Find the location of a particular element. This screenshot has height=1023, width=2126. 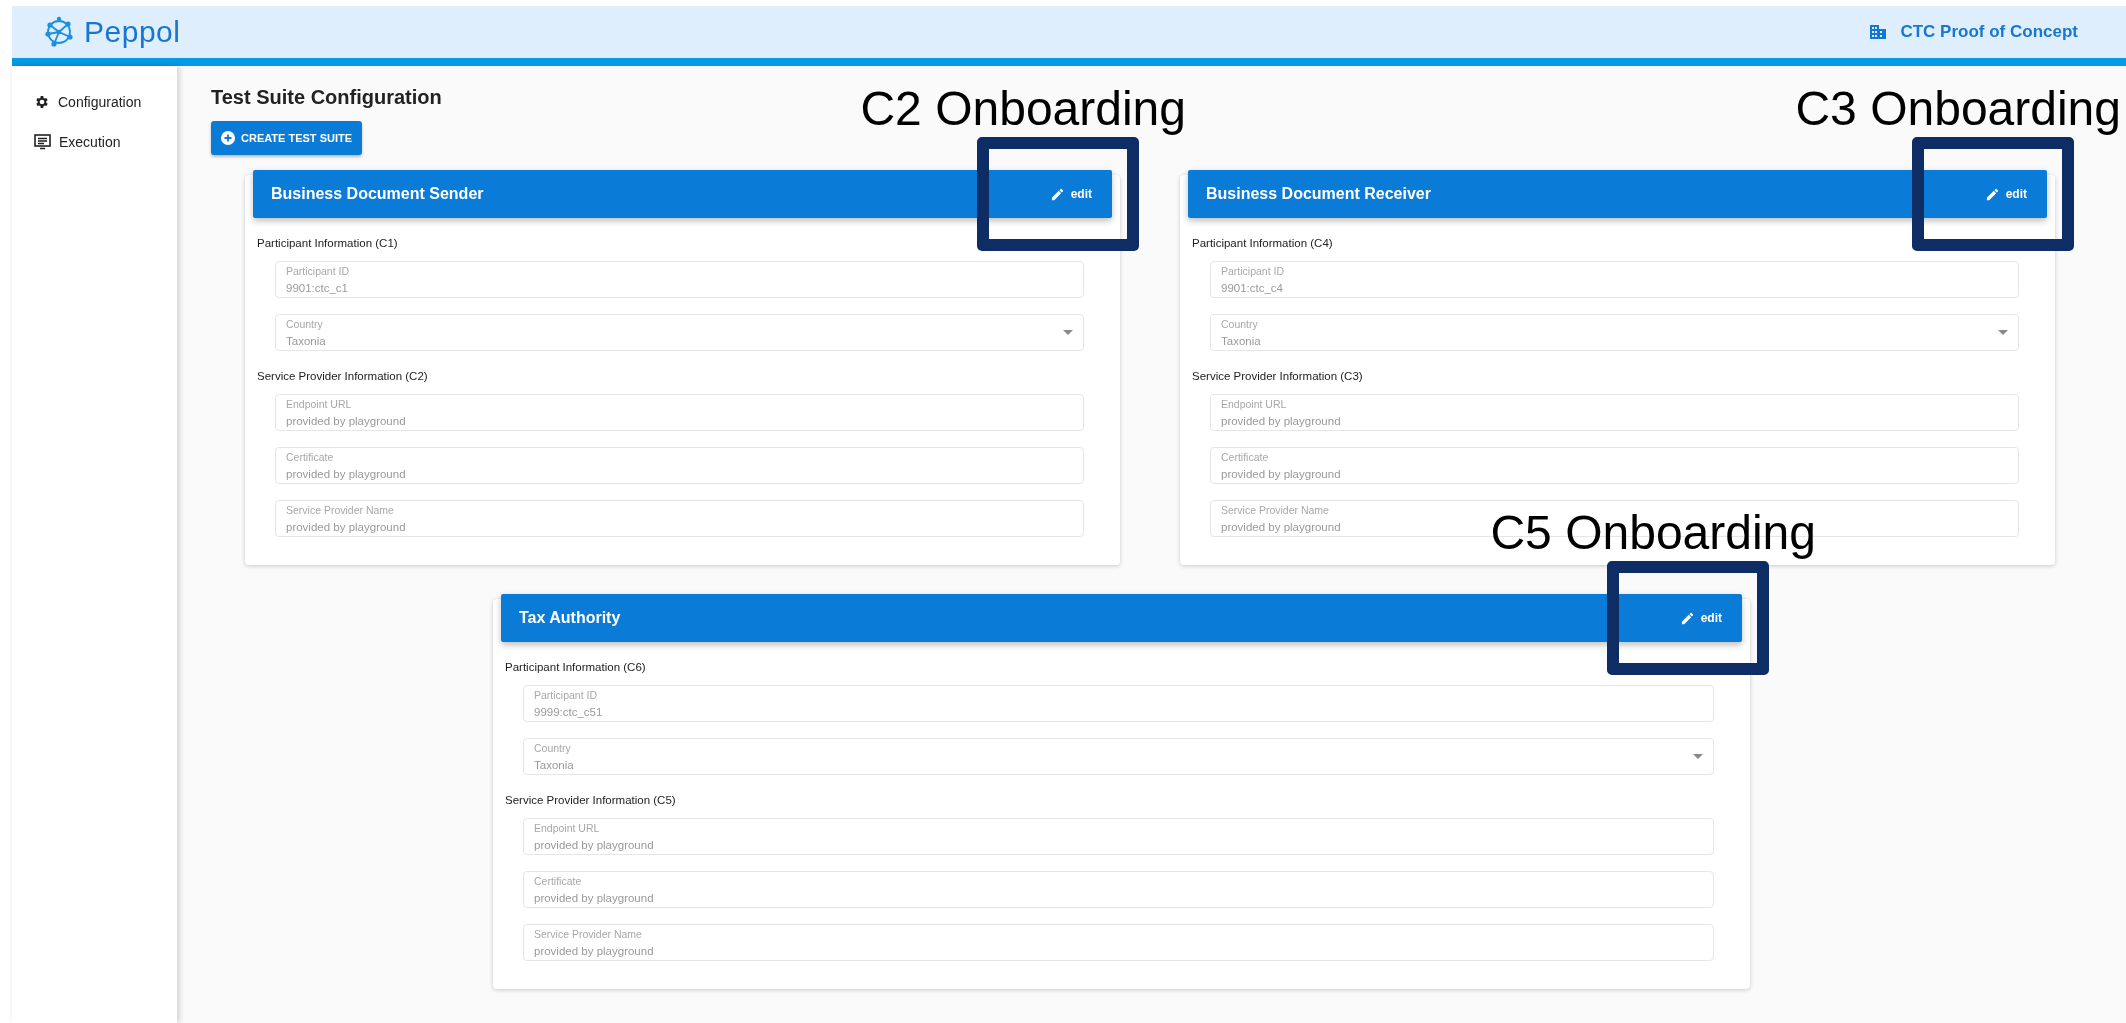

section-heading: Service Provider Information (C3) is located at coordinates (1278, 376).